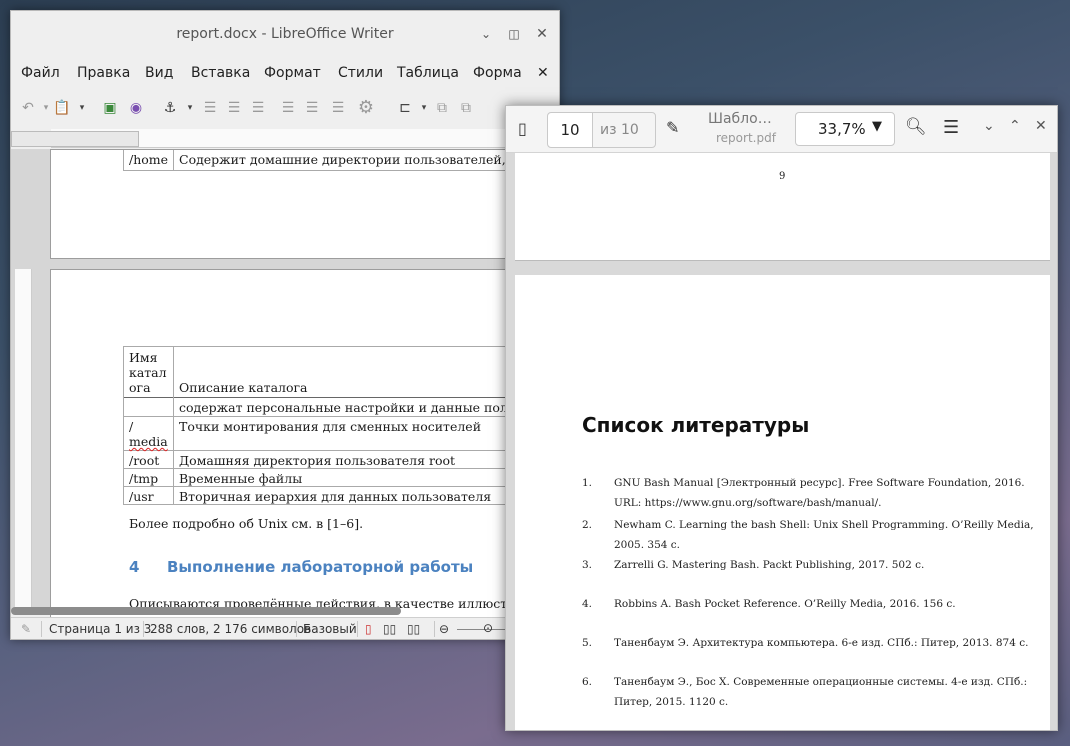 The image size is (1070, 746). What do you see at coordinates (587, 483) in the screenshot?
I see `ref-number: 1.` at bounding box center [587, 483].